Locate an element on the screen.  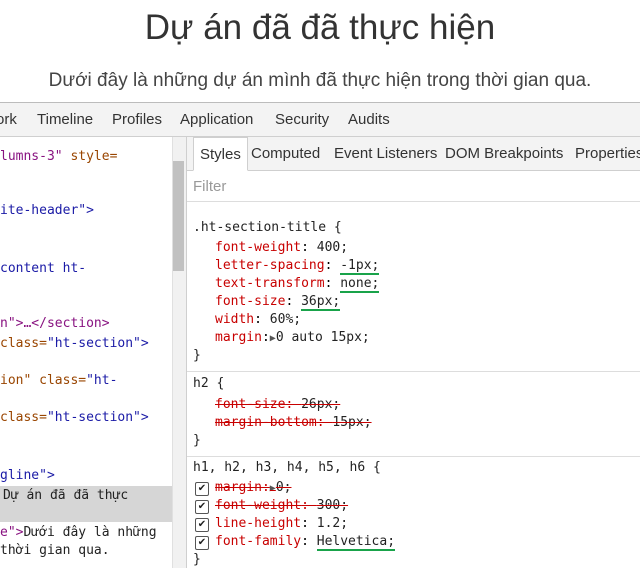
dom-node-line: ite-header"> is located at coordinates (47, 211).